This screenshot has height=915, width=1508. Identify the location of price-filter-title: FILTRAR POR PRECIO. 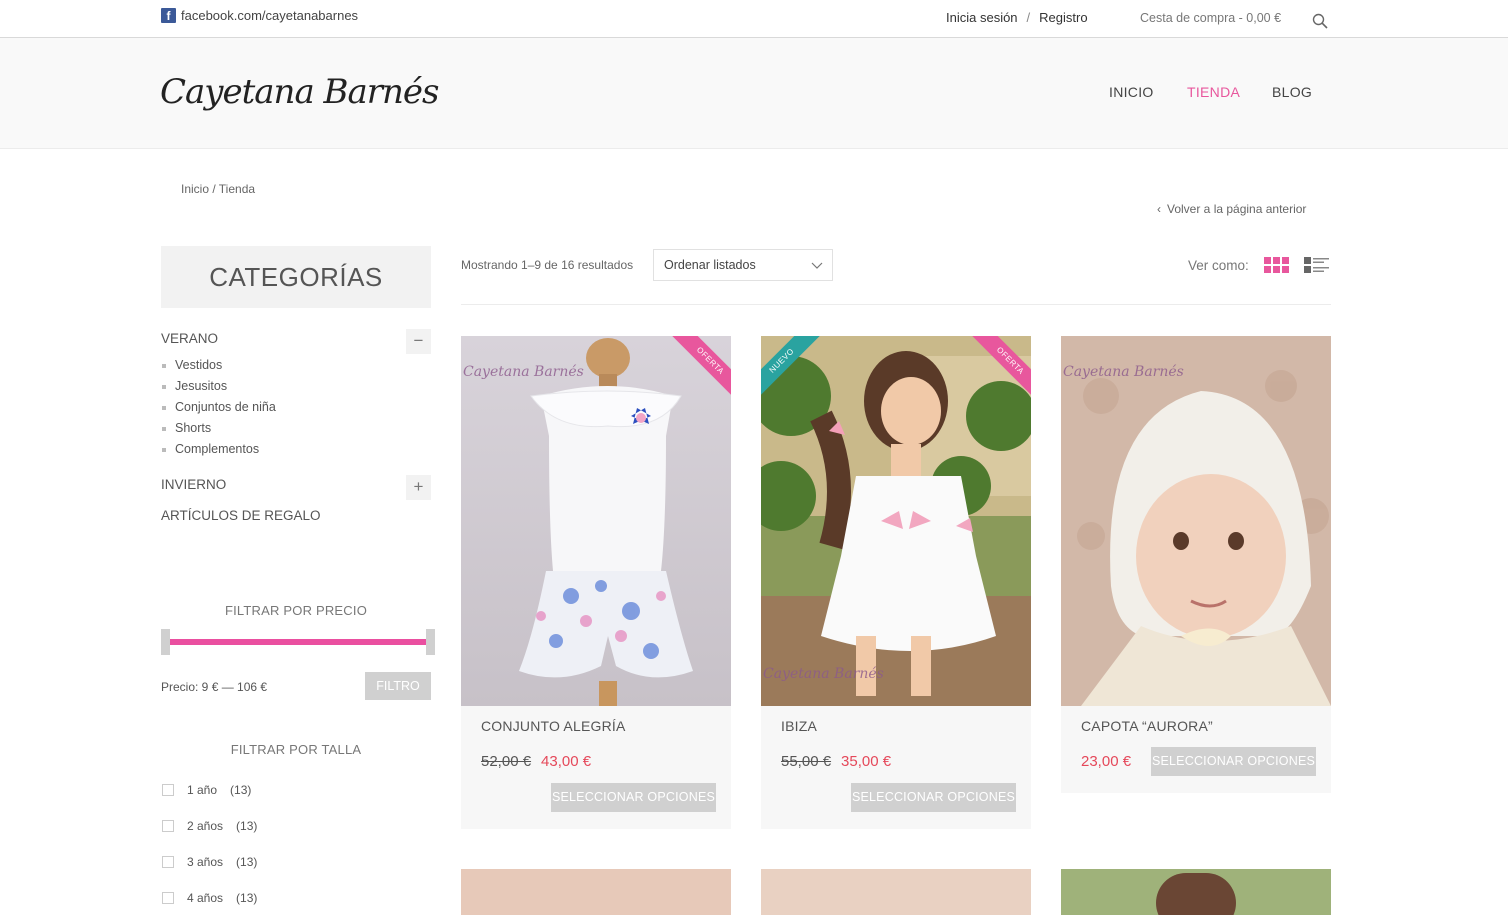
(296, 610).